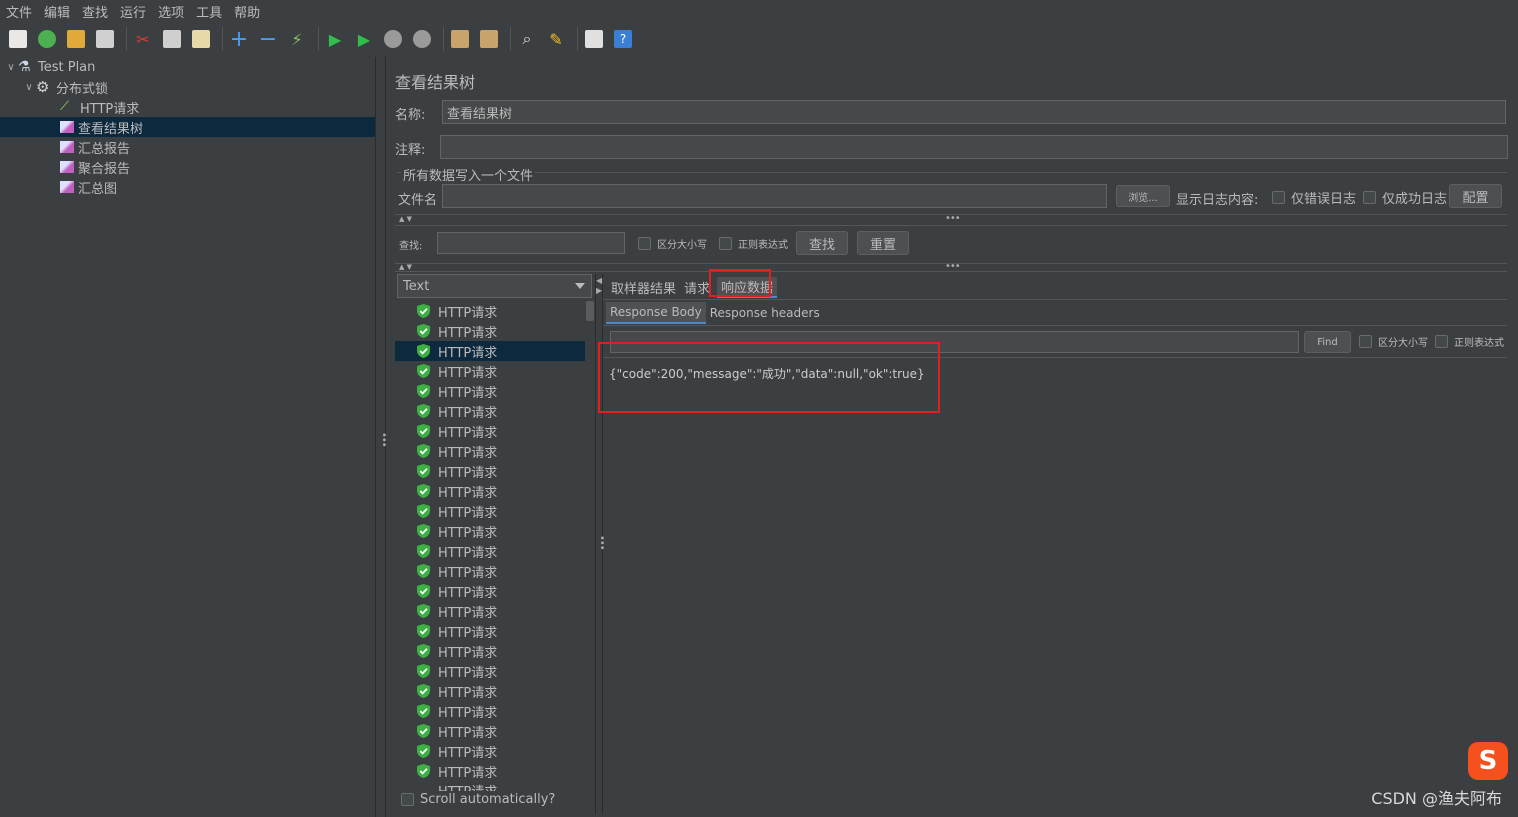 Image resolution: width=1518 pixels, height=817 pixels. I want to click on reset-button: 重置, so click(883, 243).